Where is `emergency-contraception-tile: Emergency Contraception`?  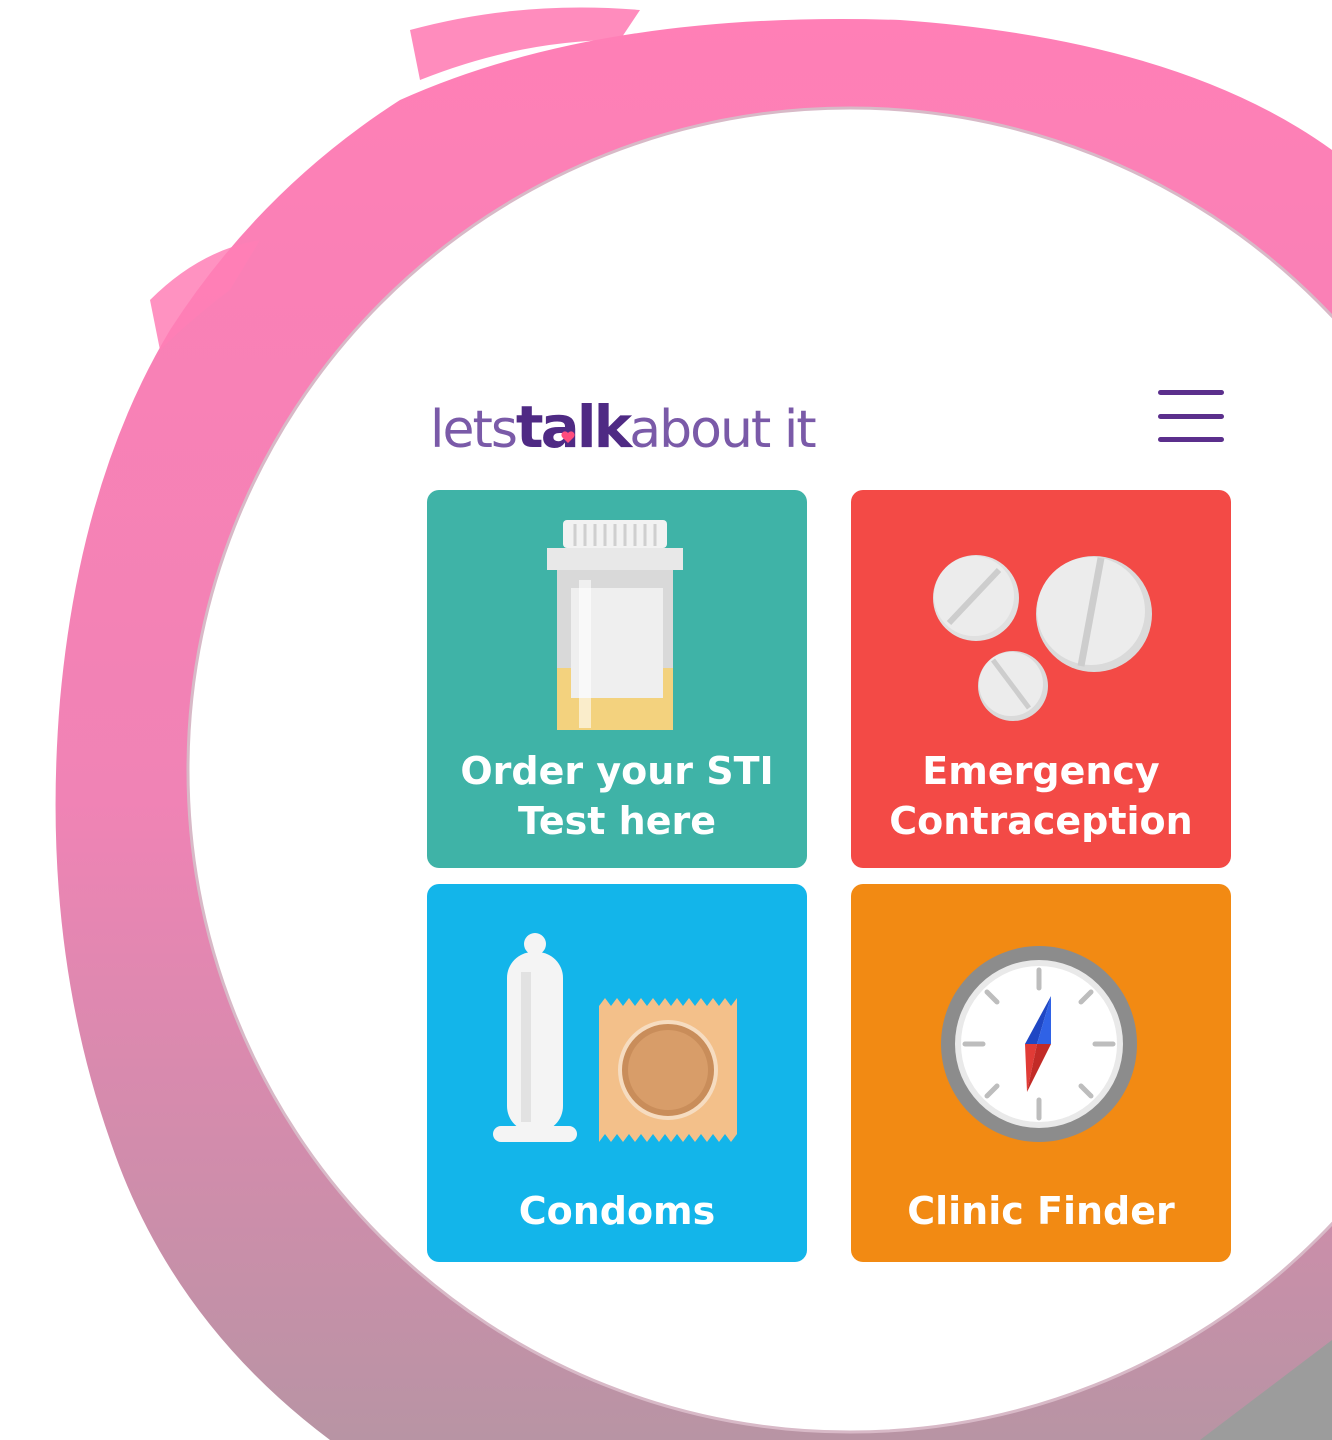
emergency-contraception-tile: Emergency Contraception is located at coordinates (1041, 679).